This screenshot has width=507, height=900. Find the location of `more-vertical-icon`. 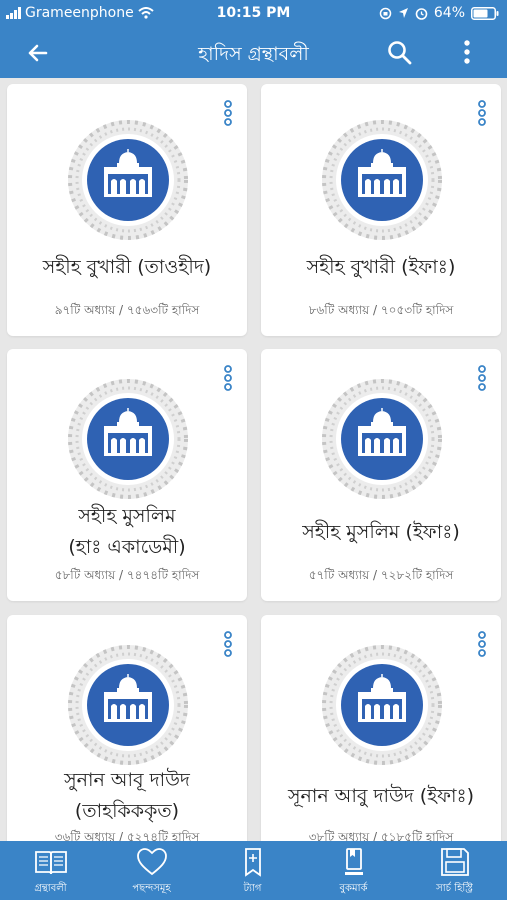

more-vertical-icon is located at coordinates (467, 53).